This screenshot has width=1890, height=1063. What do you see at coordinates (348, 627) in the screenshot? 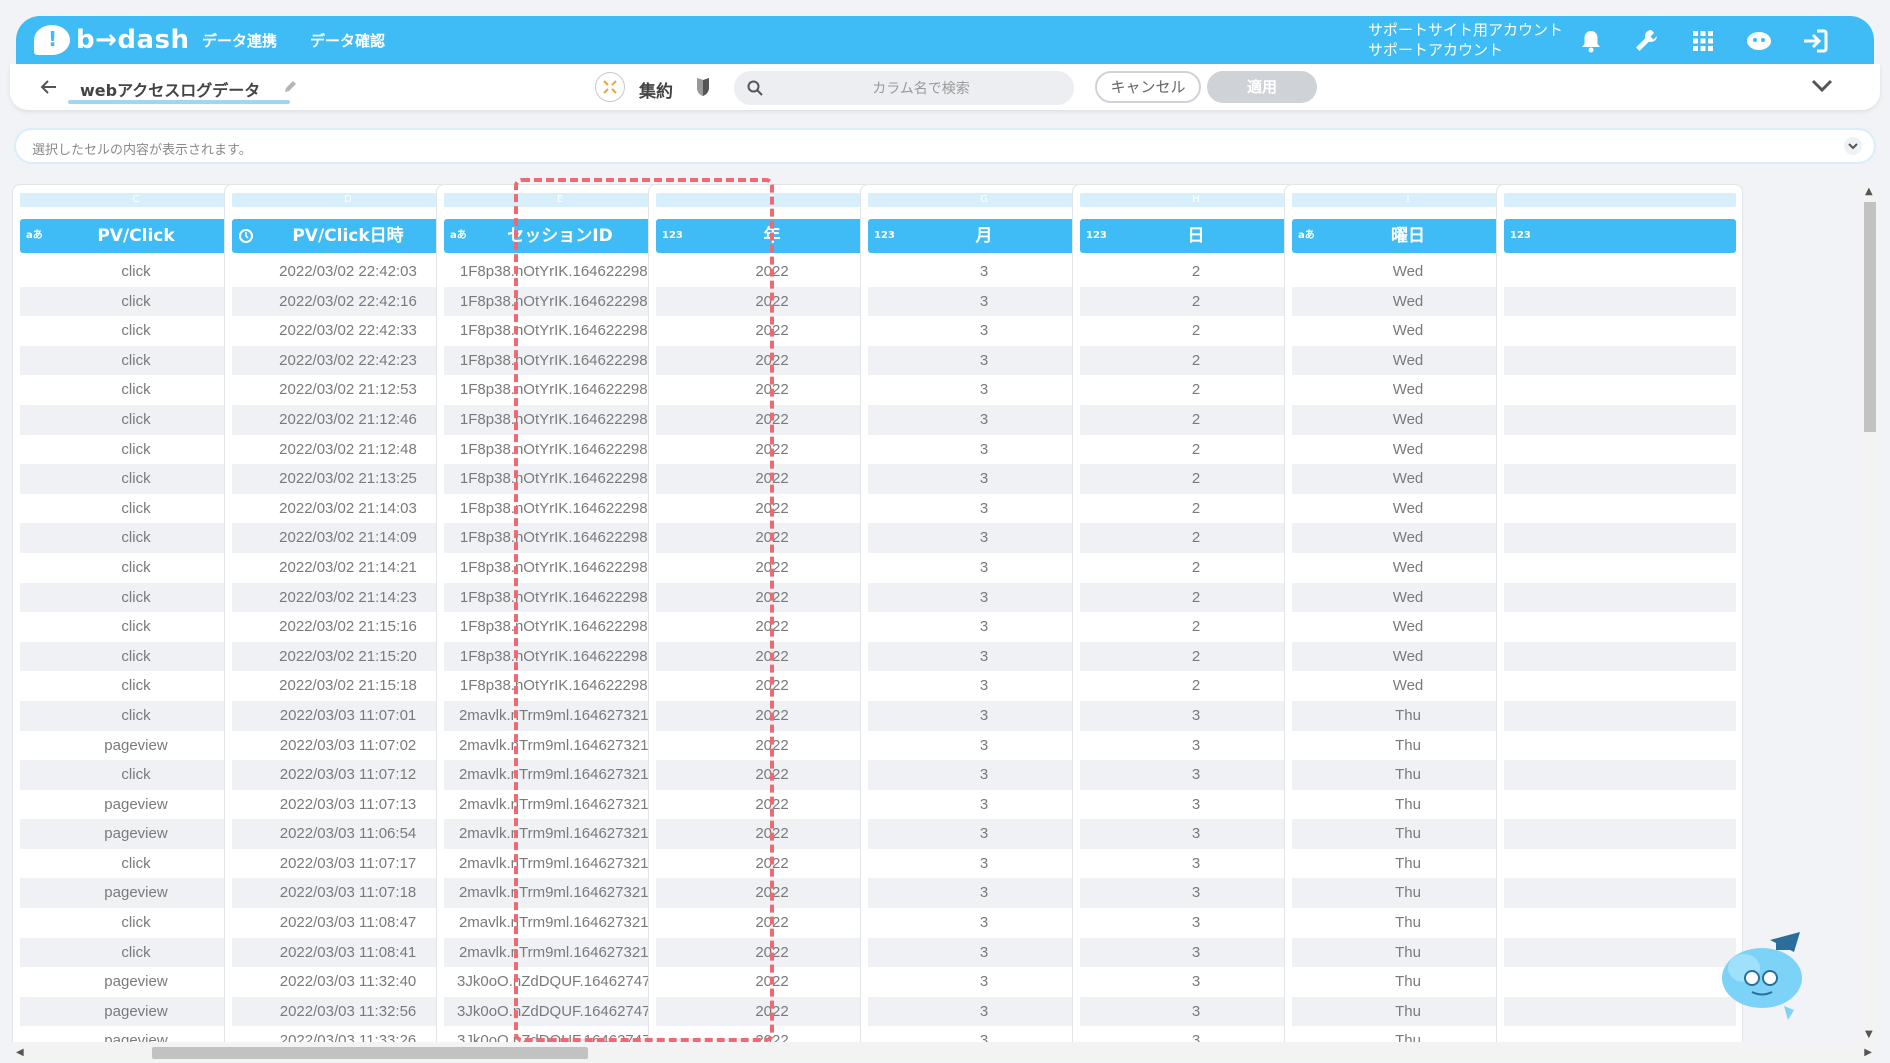
I see `table-cell: 2022/03/02 21:15:16` at bounding box center [348, 627].